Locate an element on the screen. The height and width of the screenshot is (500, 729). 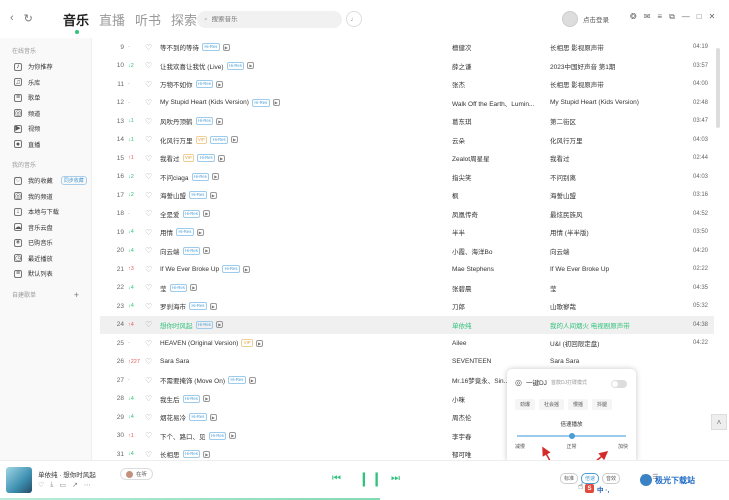
chevron-left-icon: ‹ is located at coordinates (12, 18).